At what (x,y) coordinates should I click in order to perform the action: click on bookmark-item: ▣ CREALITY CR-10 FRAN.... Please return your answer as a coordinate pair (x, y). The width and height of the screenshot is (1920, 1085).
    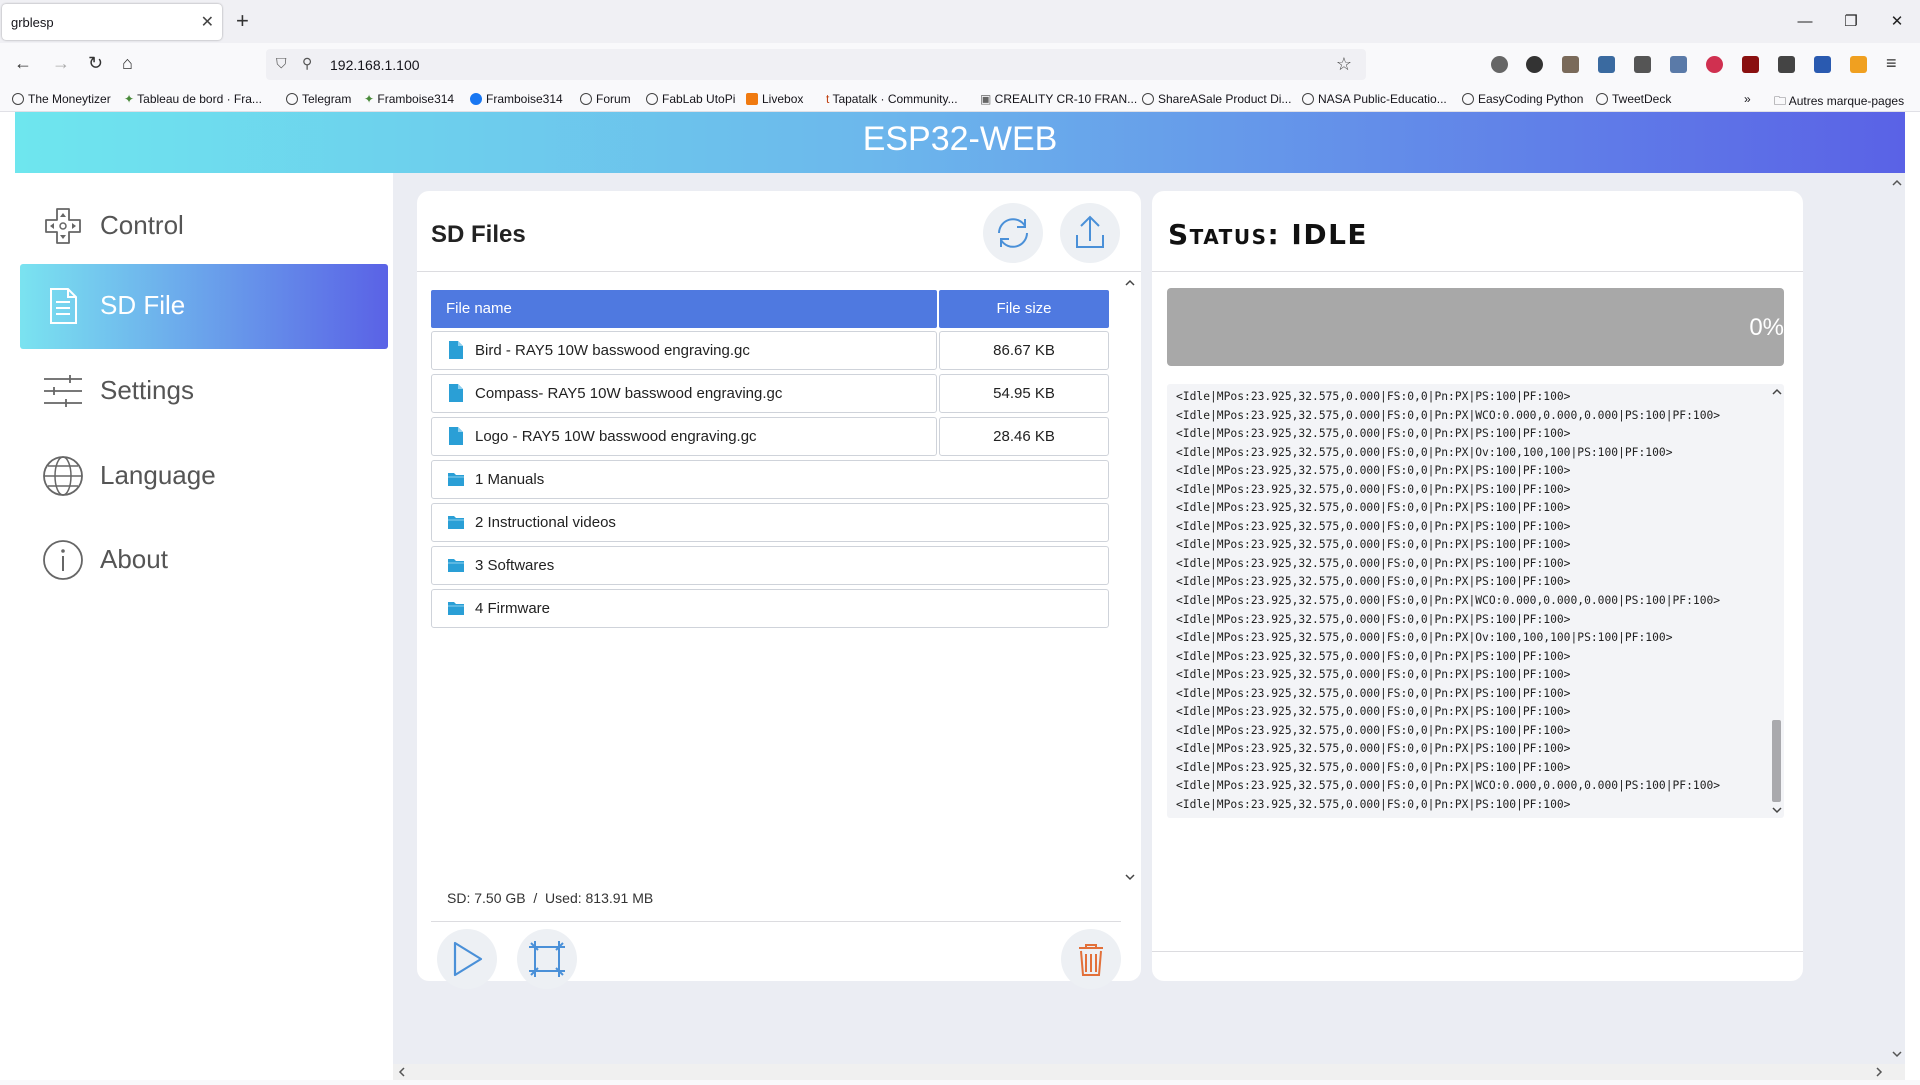
    Looking at the image, I should click on (1058, 99).